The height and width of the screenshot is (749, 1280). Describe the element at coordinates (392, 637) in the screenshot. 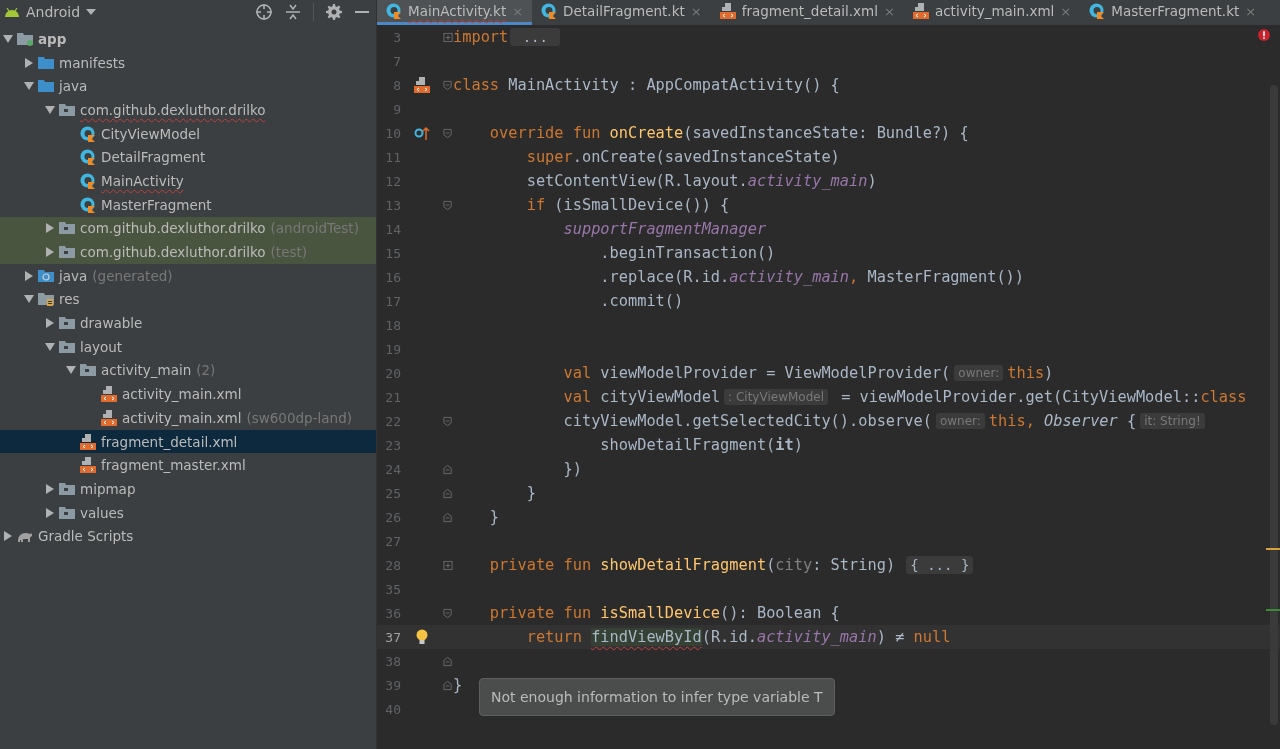

I see `line-number: 37` at that location.